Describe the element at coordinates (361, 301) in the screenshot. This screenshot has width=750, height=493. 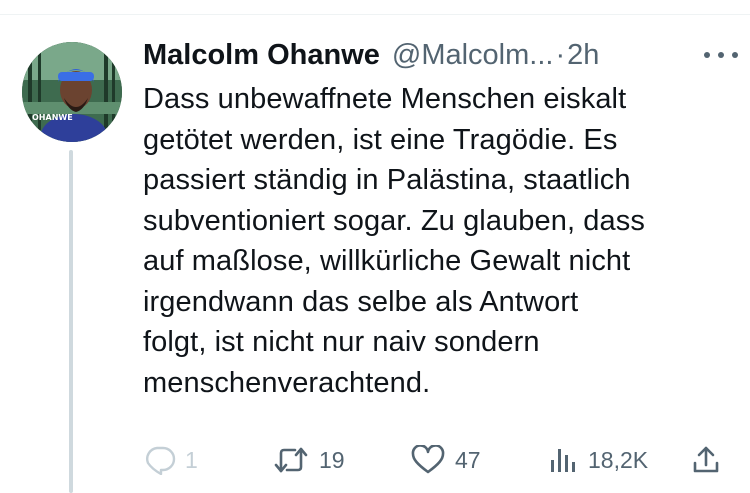
I see `tweet-text-line: irgendwann das selbe als Antwort` at that location.